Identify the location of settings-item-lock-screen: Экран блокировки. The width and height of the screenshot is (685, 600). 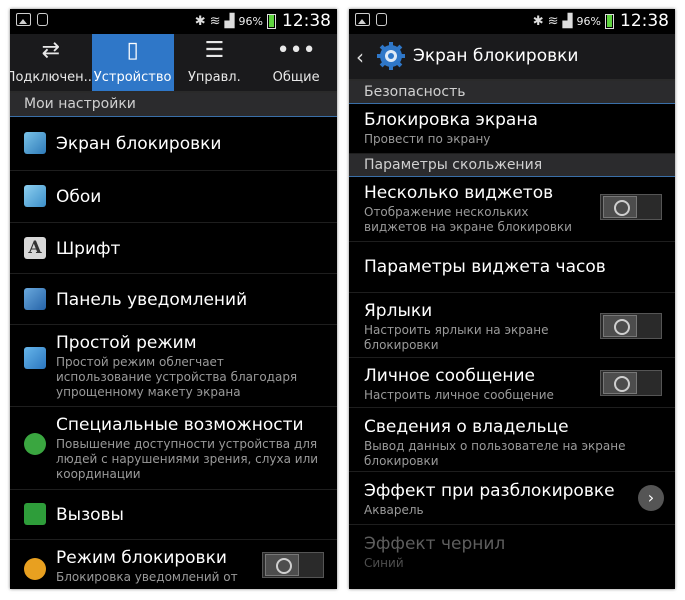
(173, 144).